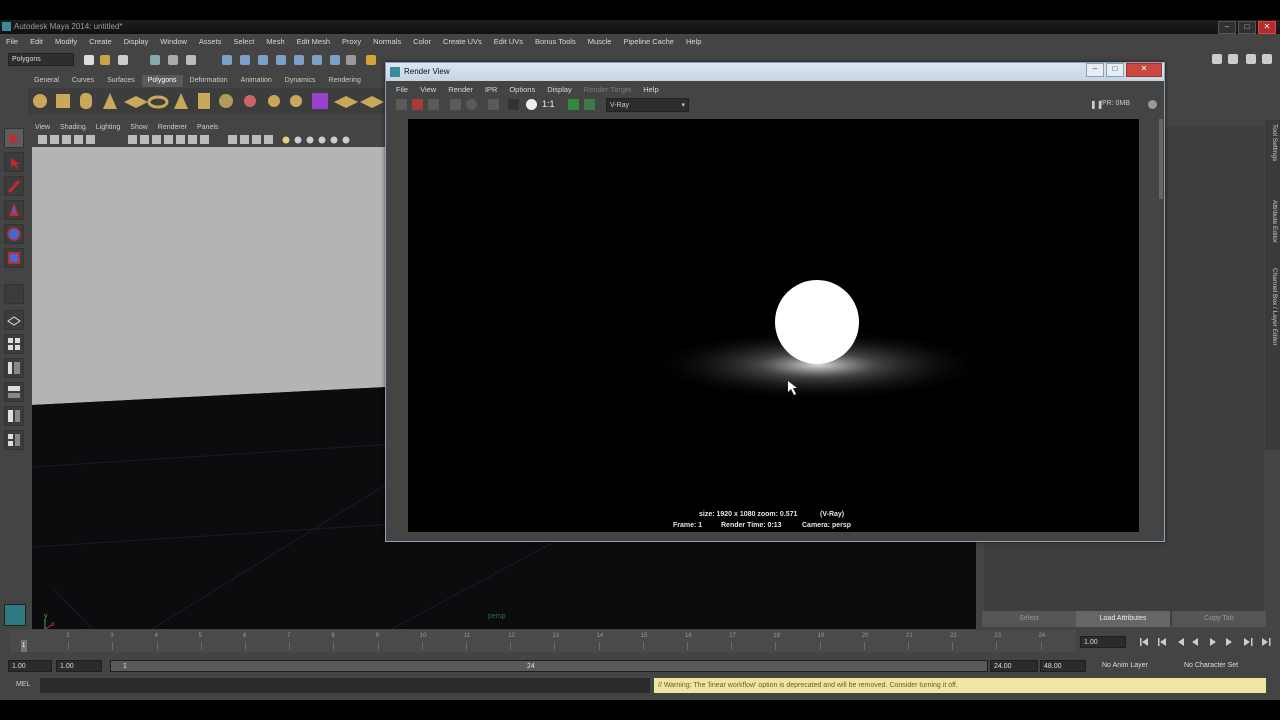 The height and width of the screenshot is (720, 1280). What do you see at coordinates (136, 42) in the screenshot?
I see `menu-display: Display` at bounding box center [136, 42].